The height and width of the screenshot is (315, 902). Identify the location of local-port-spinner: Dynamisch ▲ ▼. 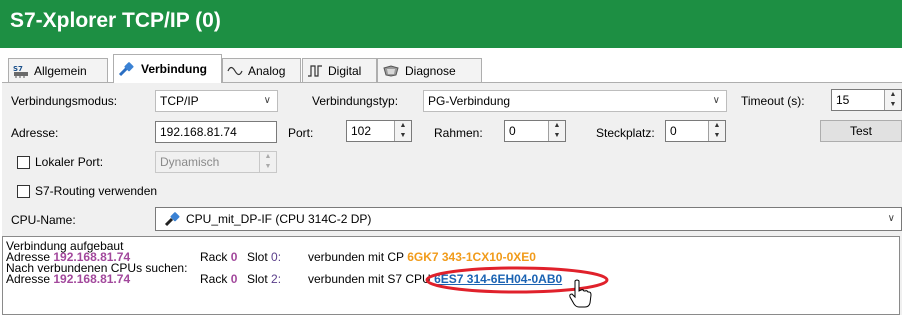
(216, 162).